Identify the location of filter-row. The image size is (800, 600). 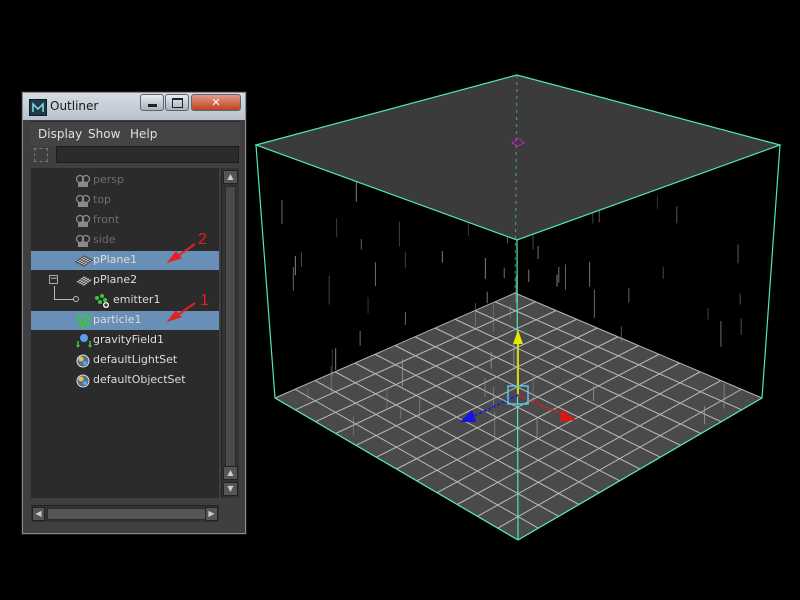
(136, 155).